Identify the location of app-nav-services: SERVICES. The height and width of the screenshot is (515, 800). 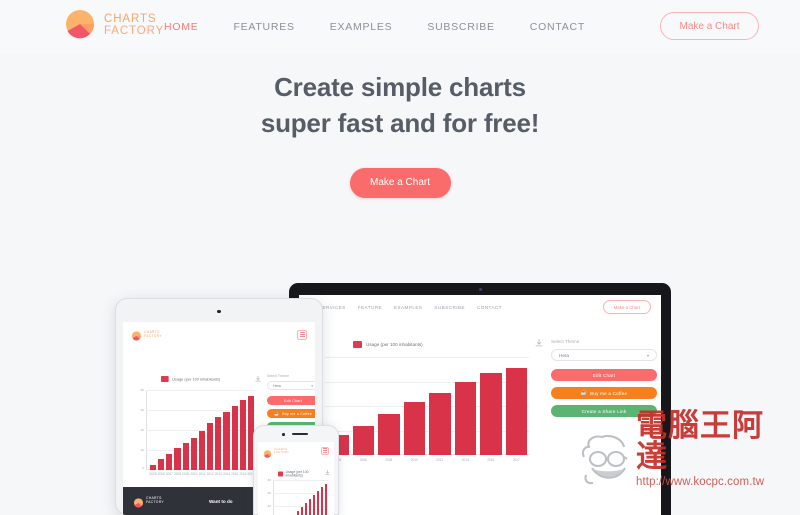
(332, 307).